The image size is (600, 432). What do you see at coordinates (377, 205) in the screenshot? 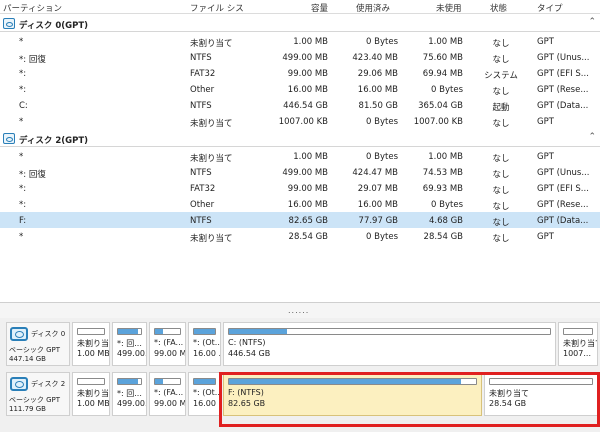
I see `cell-used: 16.00 MB` at bounding box center [377, 205].